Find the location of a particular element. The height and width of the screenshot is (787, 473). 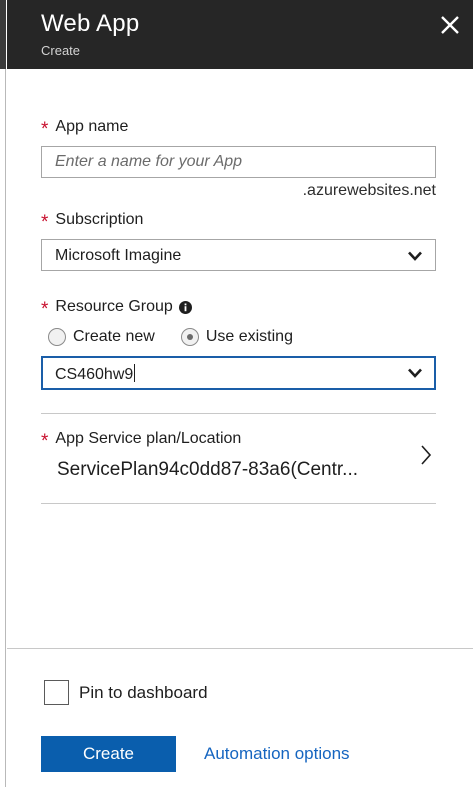

pin-to-dashboard-checkbox: Pin to dashboard is located at coordinates (126, 692).